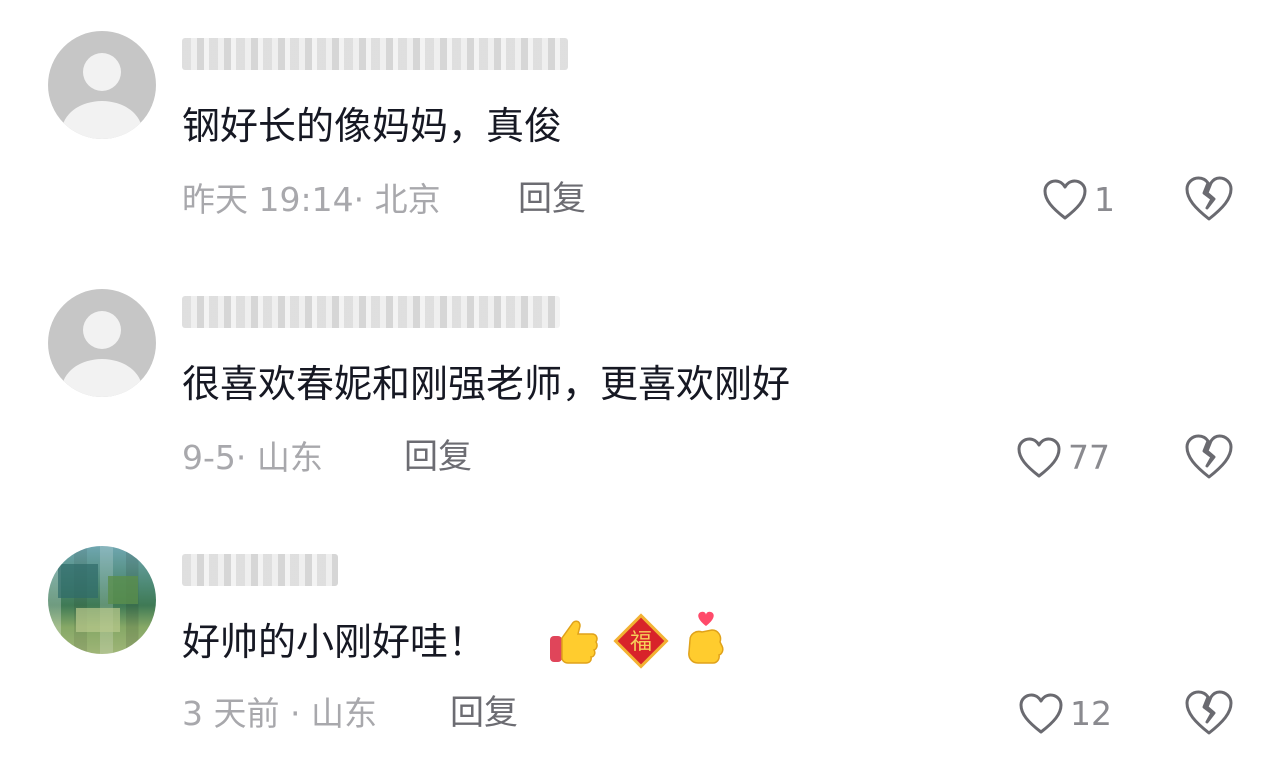  Describe the element at coordinates (252, 457) in the screenshot. I see `comment-meta: 9-5· 山东` at that location.